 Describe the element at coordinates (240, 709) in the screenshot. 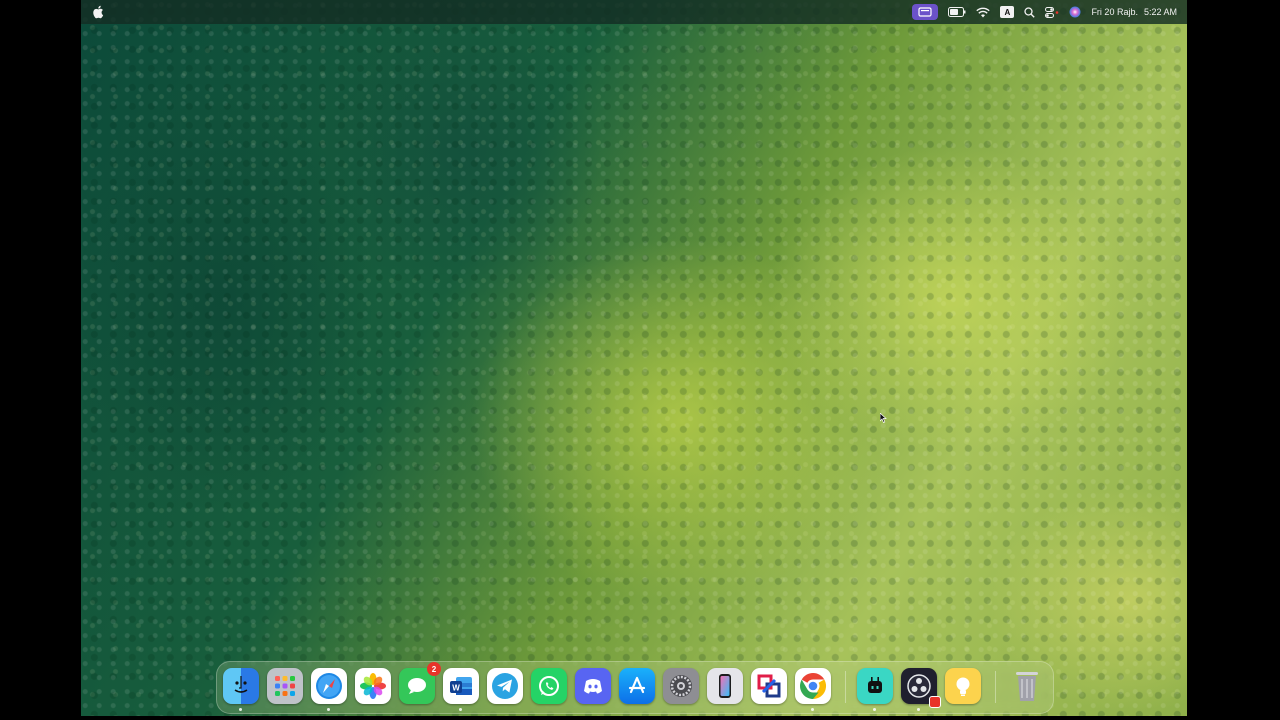

I see `finder-running-indicator` at that location.